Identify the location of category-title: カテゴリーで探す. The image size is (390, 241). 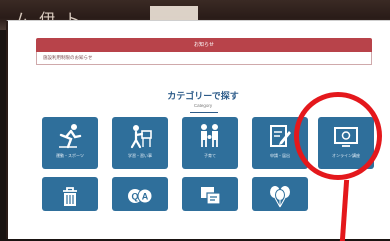
(203, 97).